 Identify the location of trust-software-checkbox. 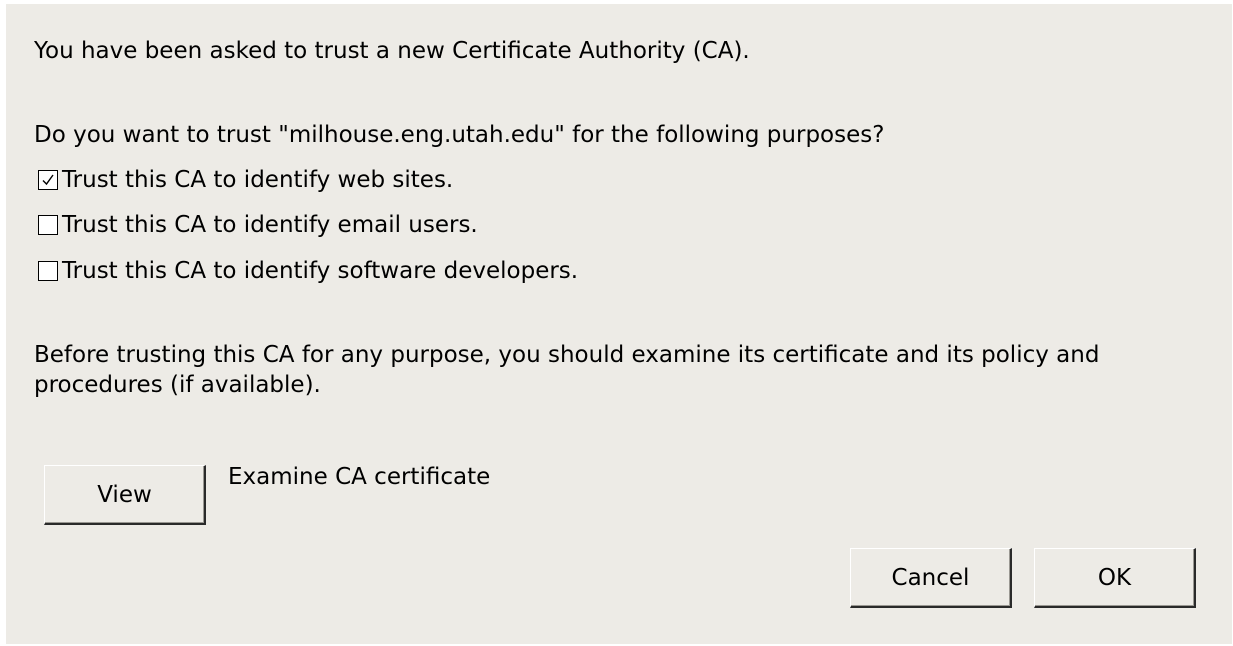
(48, 271).